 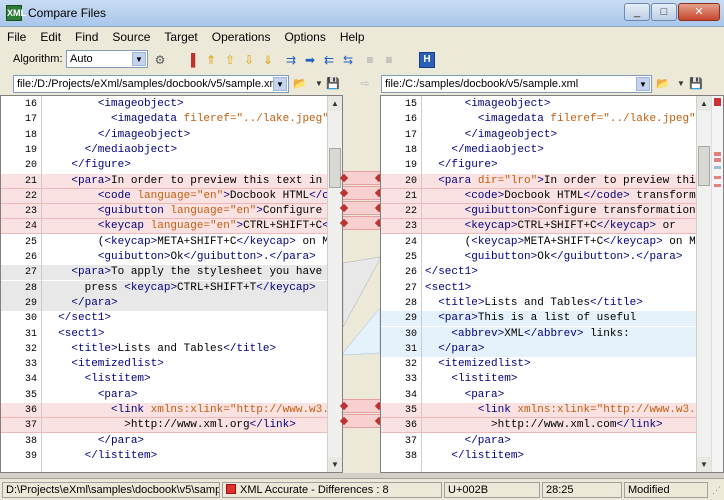 I want to click on code-line: 37 </para>, so click(x=539, y=441).